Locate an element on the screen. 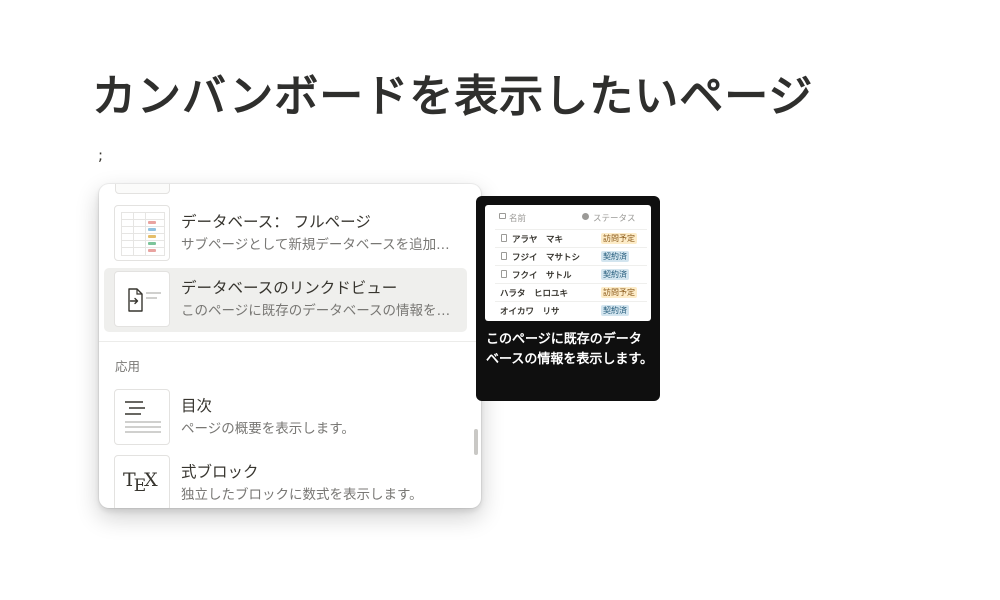 This screenshot has width=1000, height=600. linked-view-icon is located at coordinates (142, 299).